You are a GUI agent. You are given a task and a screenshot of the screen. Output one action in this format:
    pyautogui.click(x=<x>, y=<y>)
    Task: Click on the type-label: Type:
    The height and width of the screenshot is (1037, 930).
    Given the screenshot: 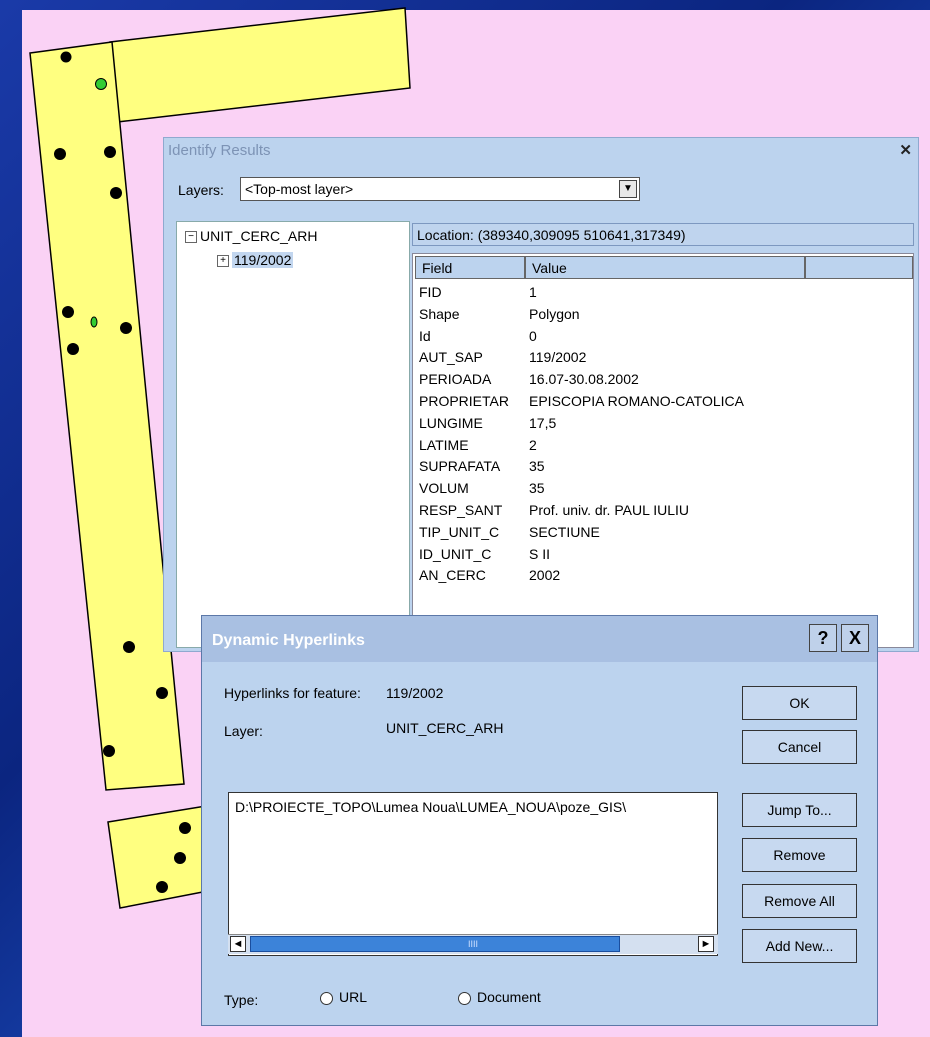 What is the action you would take?
    pyautogui.click(x=241, y=1000)
    